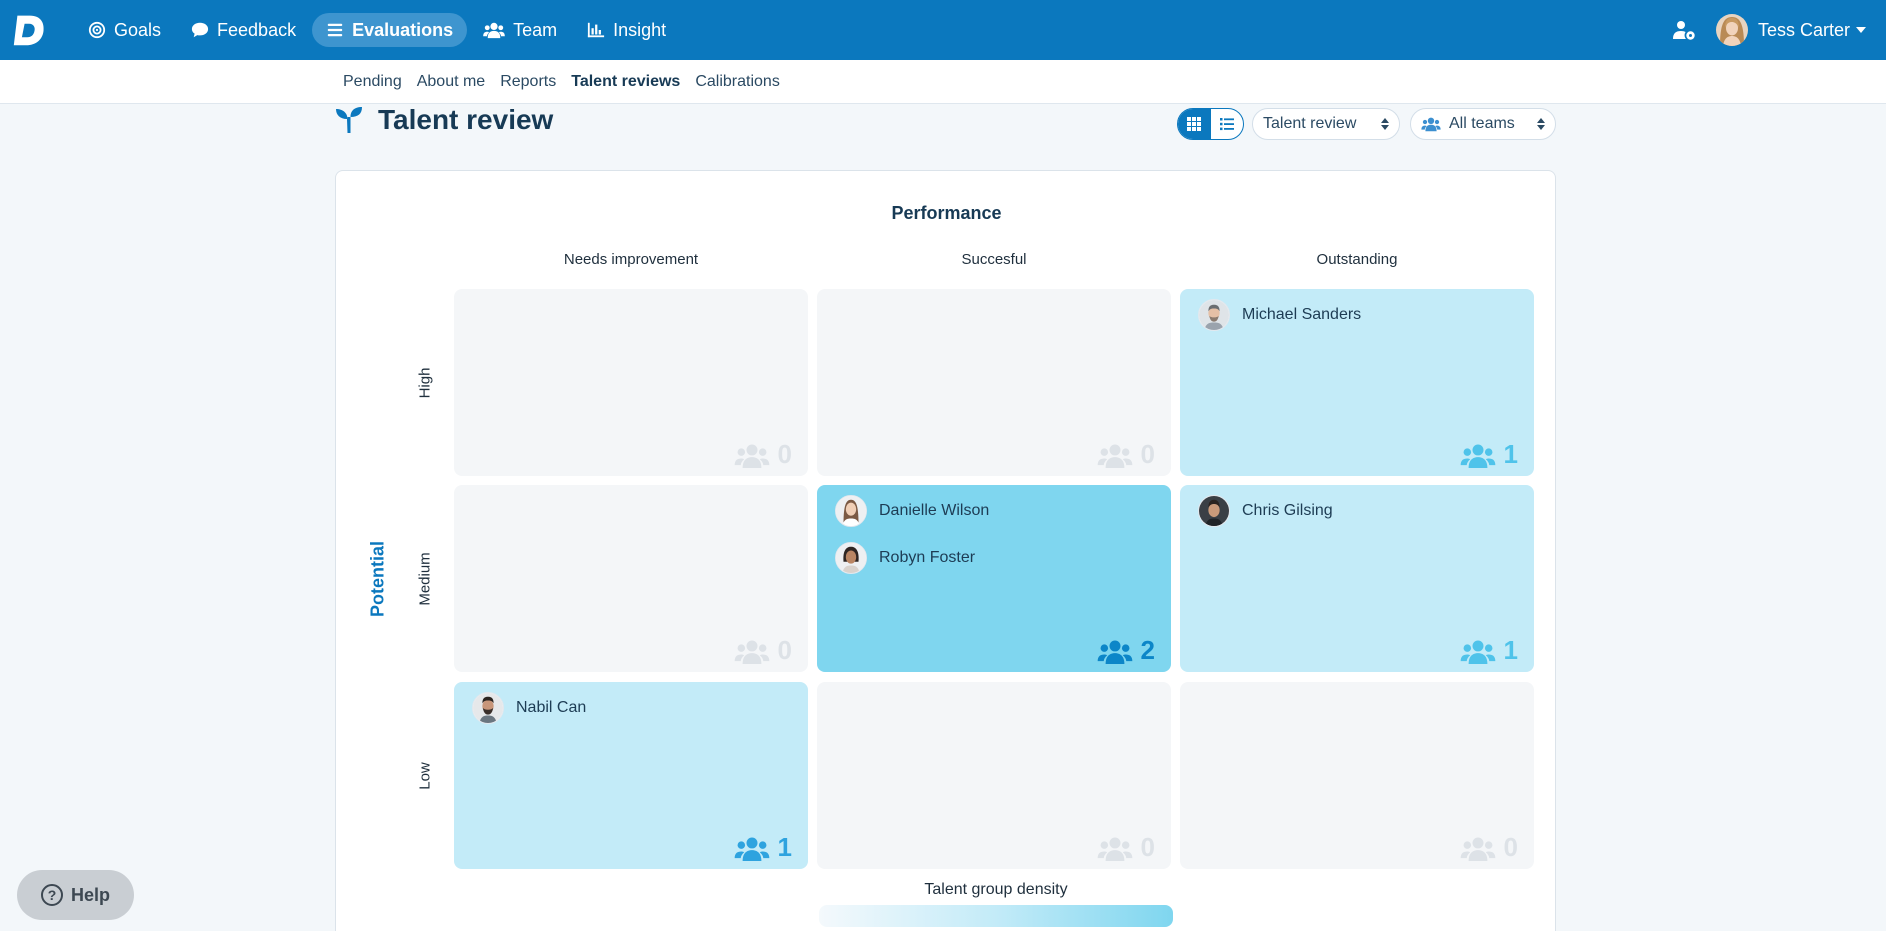 Image resolution: width=1886 pixels, height=931 pixels. What do you see at coordinates (1861, 30) in the screenshot?
I see `caret-down-icon` at bounding box center [1861, 30].